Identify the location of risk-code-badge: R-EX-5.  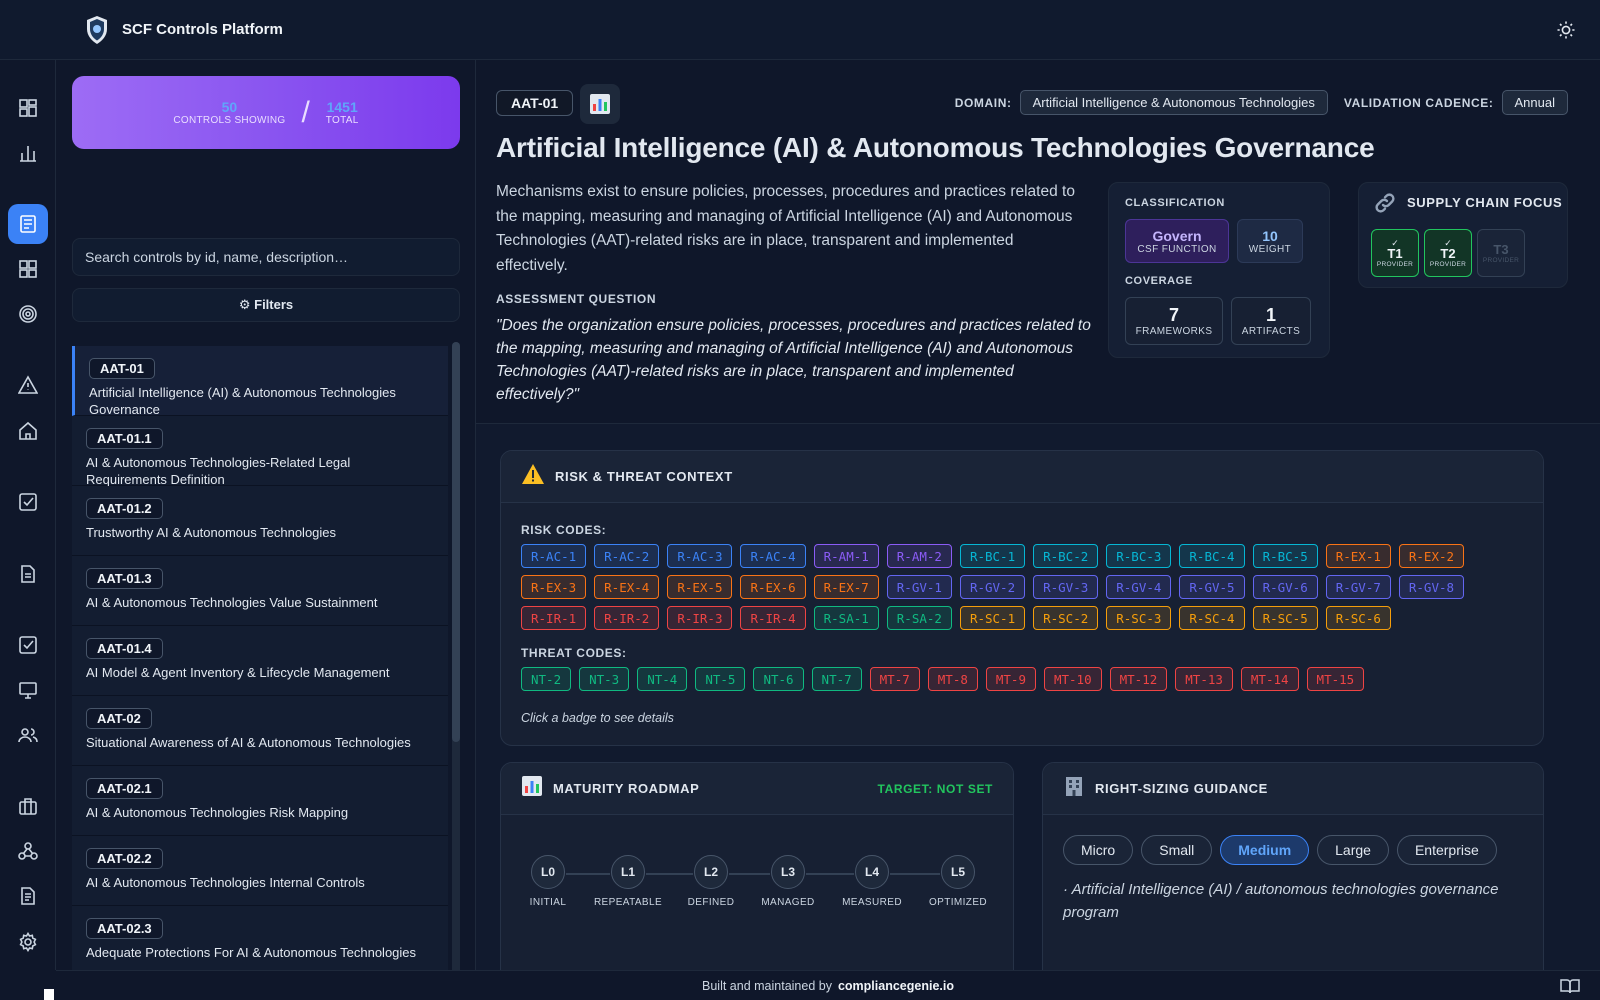
(700, 587).